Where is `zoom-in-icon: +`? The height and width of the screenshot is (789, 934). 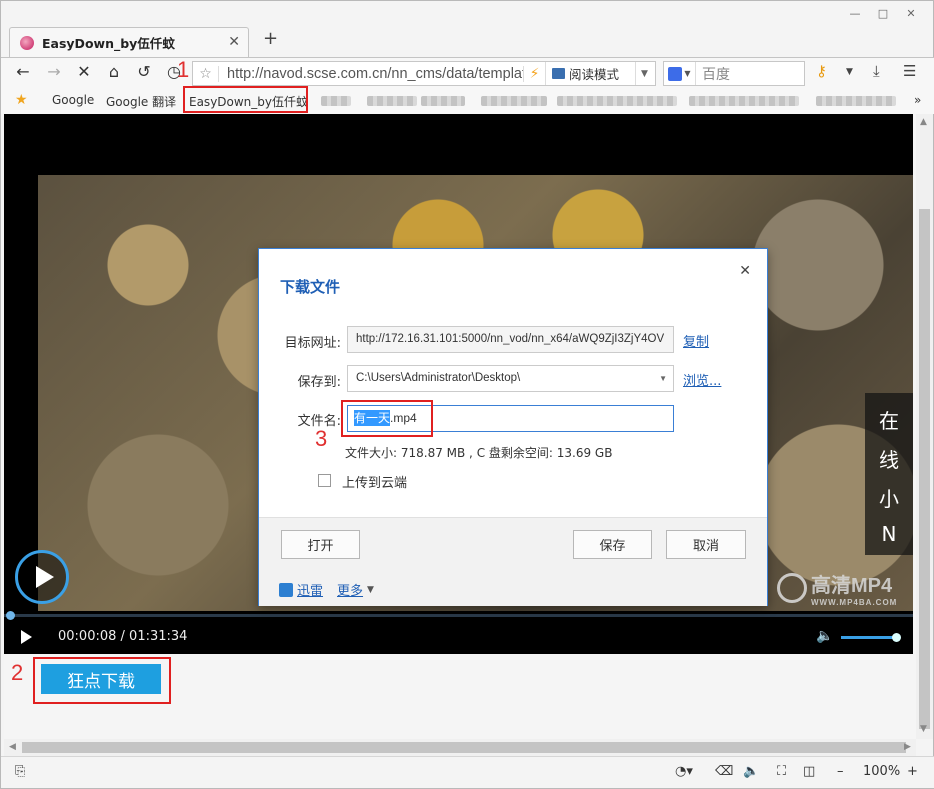 zoom-in-icon: + is located at coordinates (912, 771).